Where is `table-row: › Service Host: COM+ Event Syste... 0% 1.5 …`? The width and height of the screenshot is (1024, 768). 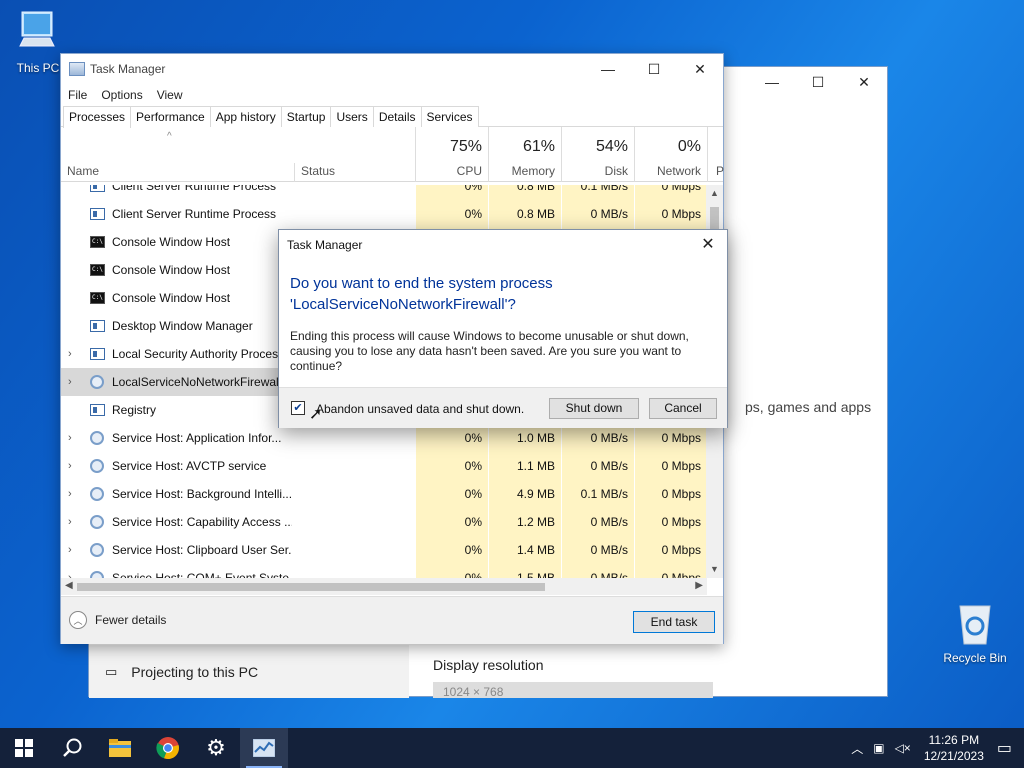
table-row: › Service Host: COM+ Event Syste... 0% 1.5 … is located at coordinates (384, 571).